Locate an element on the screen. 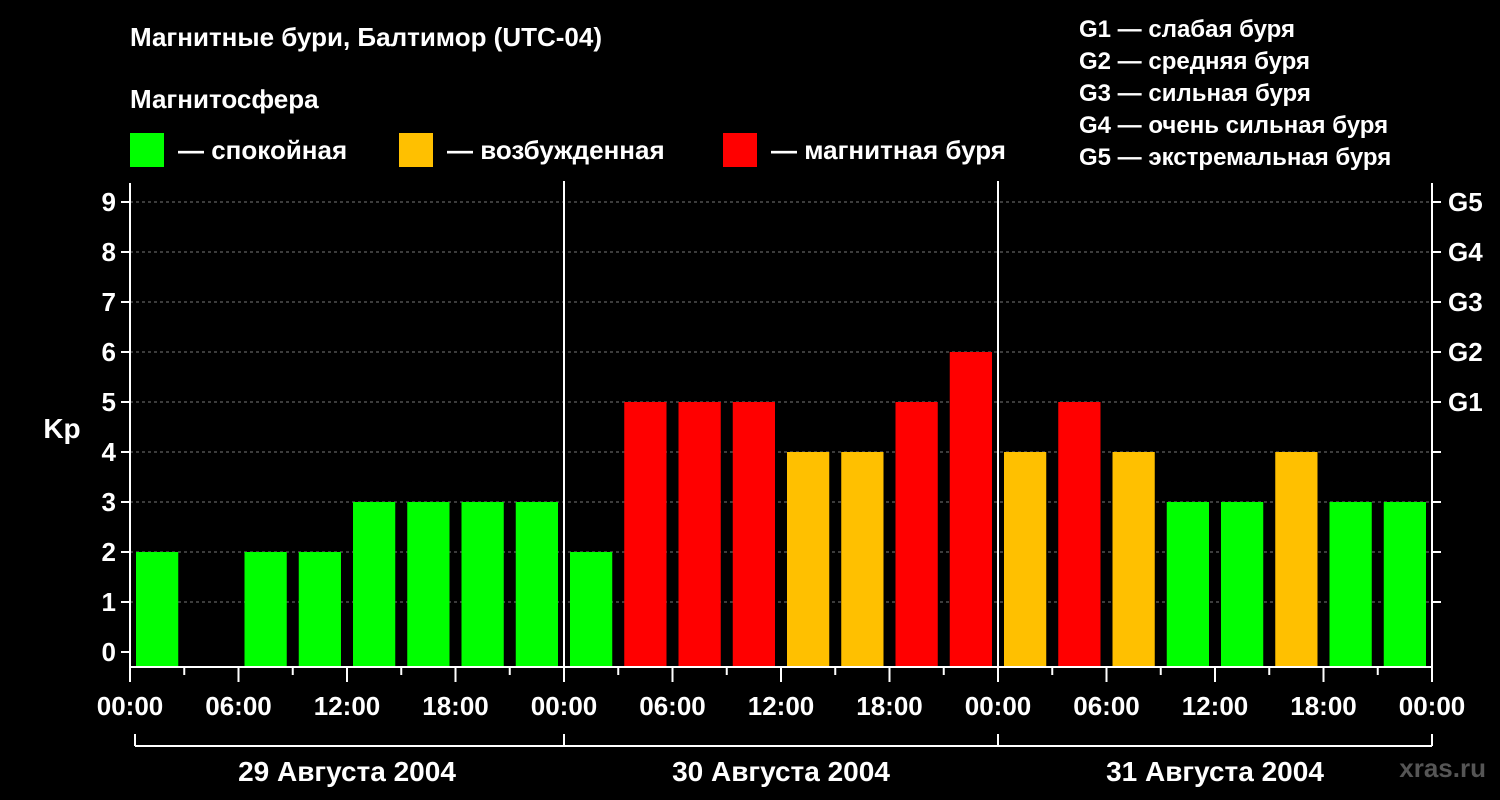 This screenshot has width=1500, height=800. y-tick-label: 3 is located at coordinates (109, 502).